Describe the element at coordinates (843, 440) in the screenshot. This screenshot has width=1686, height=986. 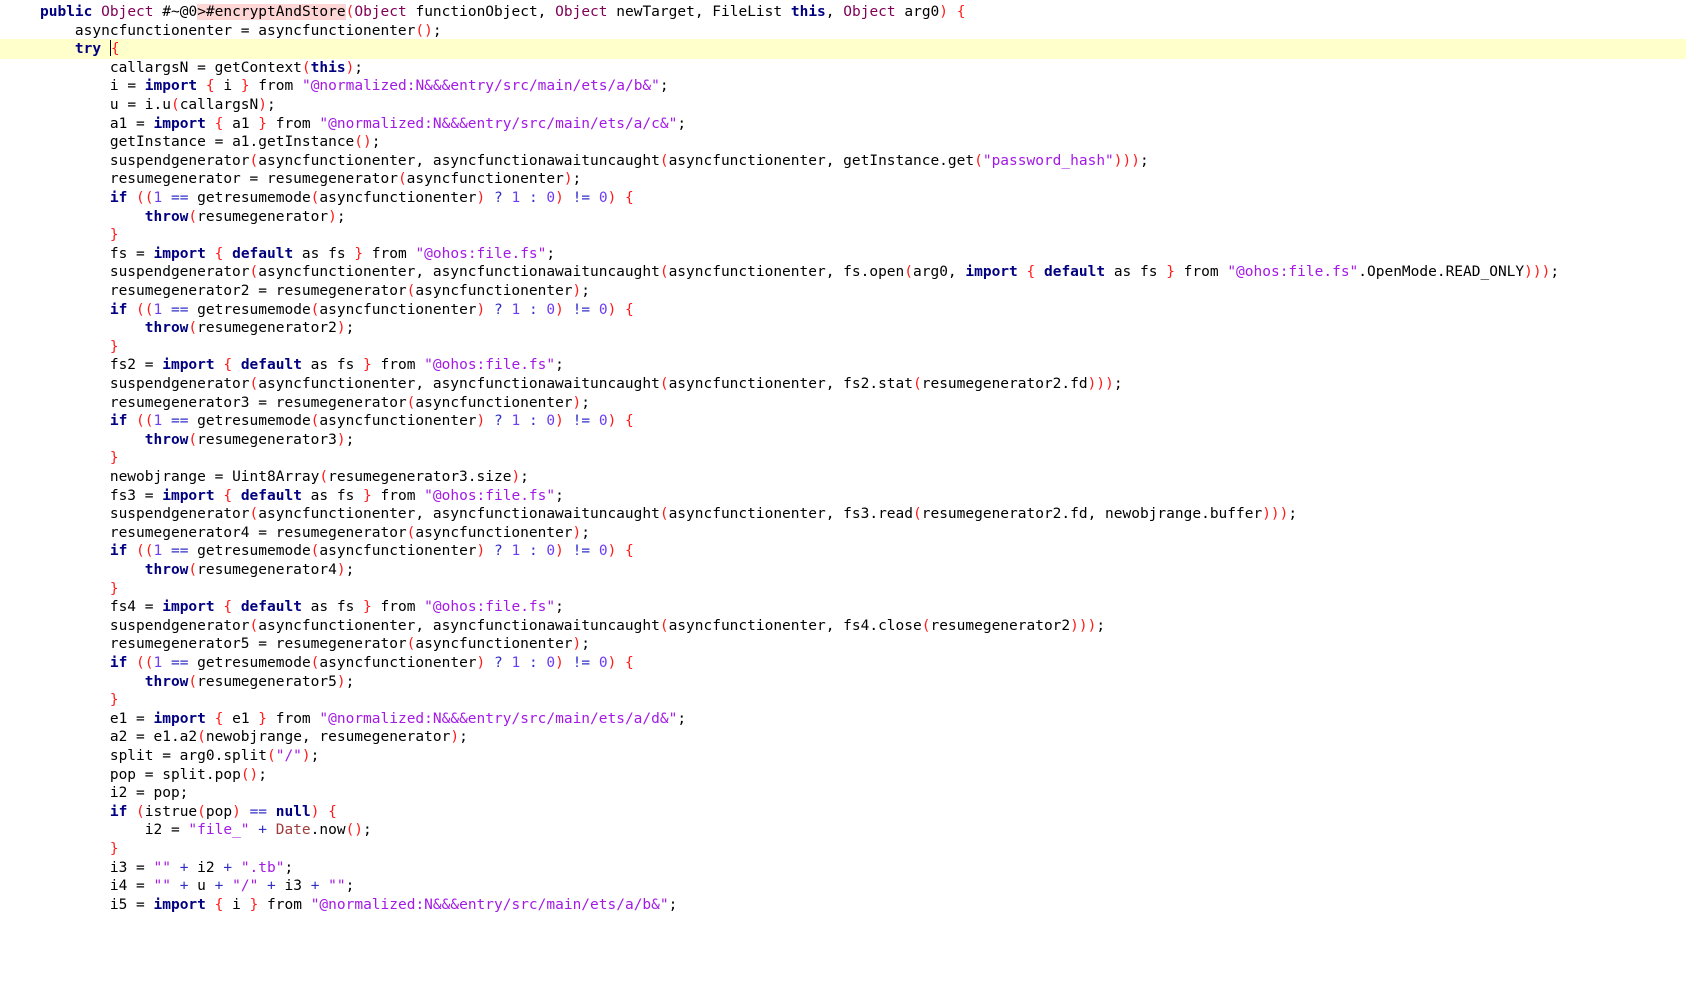
I see `code-line: throw(resumegenerator3);` at that location.